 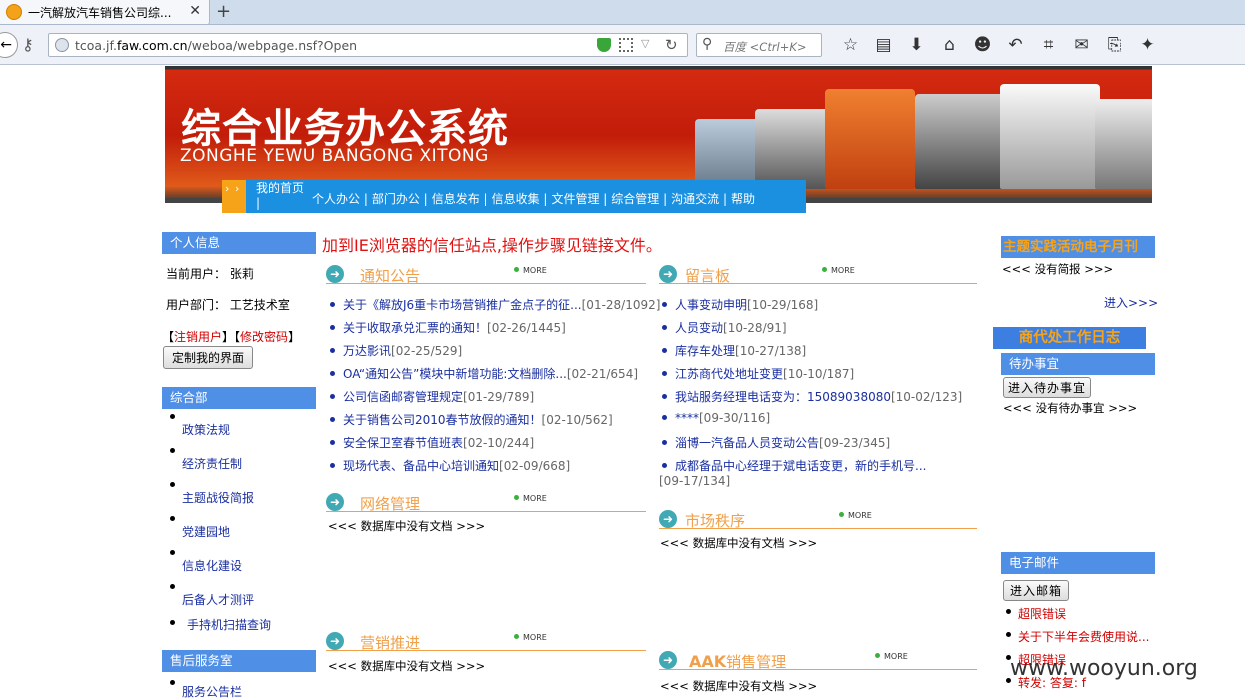 What do you see at coordinates (284, 195) in the screenshot?
I see `nav-home: 我的首页 |` at bounding box center [284, 195].